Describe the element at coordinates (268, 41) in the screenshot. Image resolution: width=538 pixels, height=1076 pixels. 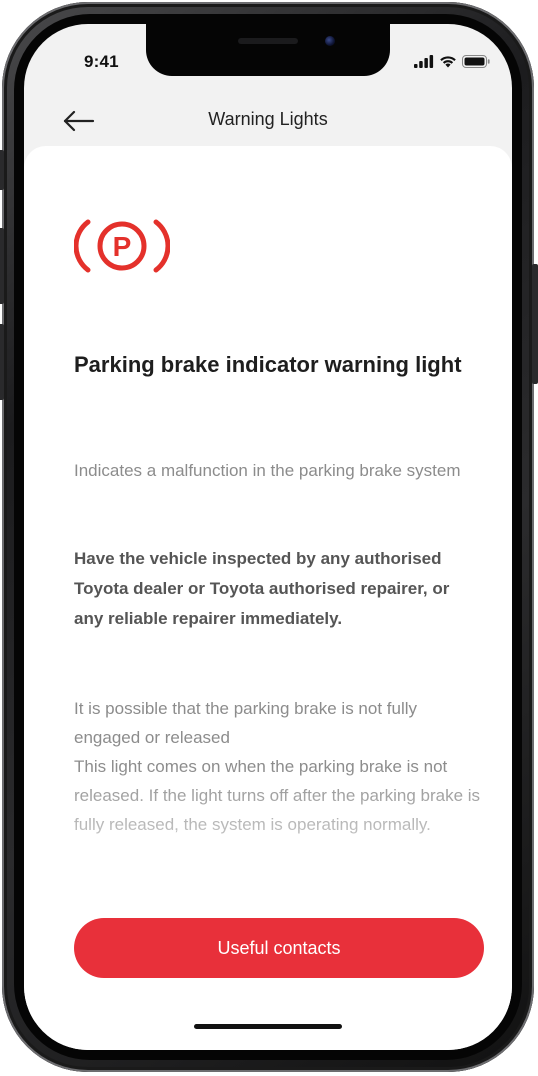
I see `speaker` at that location.